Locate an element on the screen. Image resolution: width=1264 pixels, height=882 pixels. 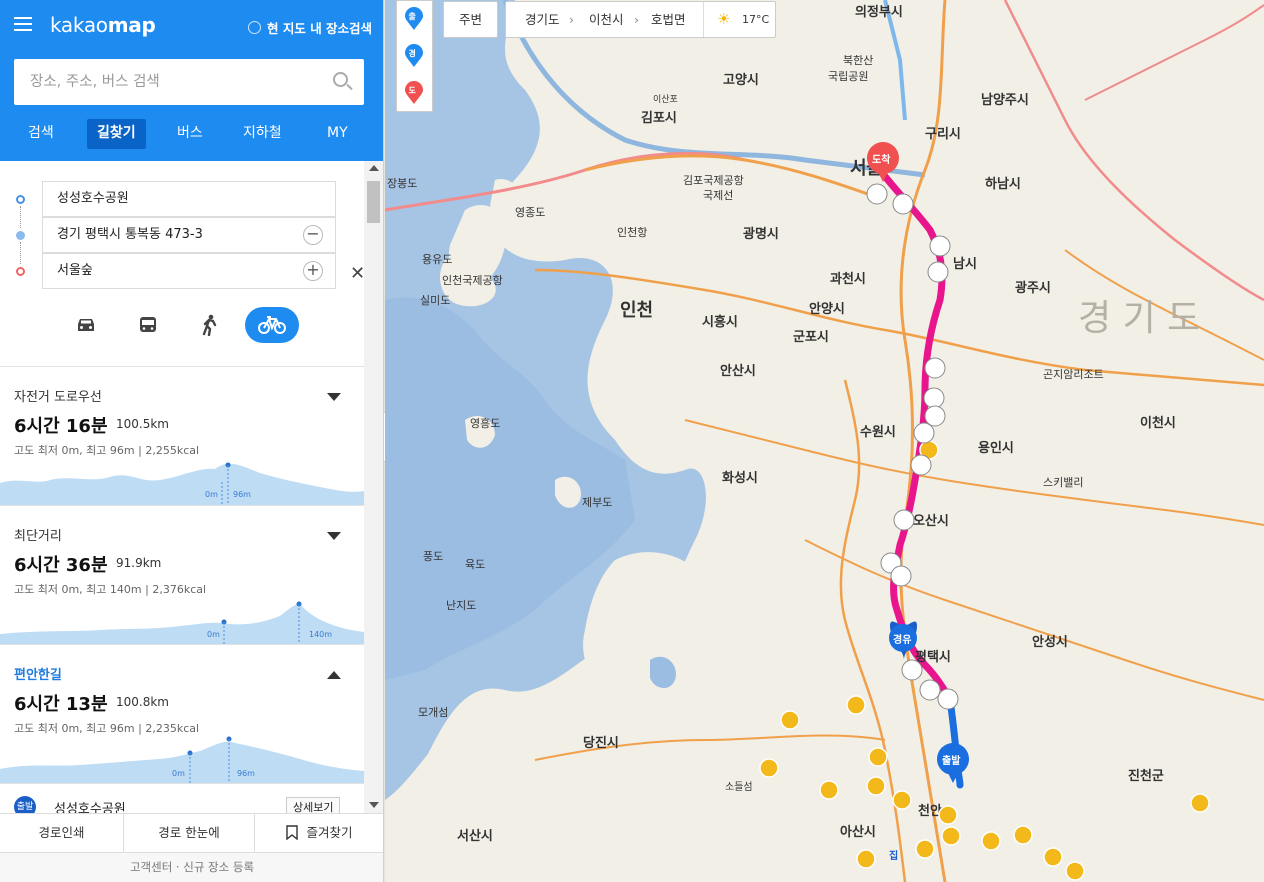
map-label: 북한산 is located at coordinates (858, 60).